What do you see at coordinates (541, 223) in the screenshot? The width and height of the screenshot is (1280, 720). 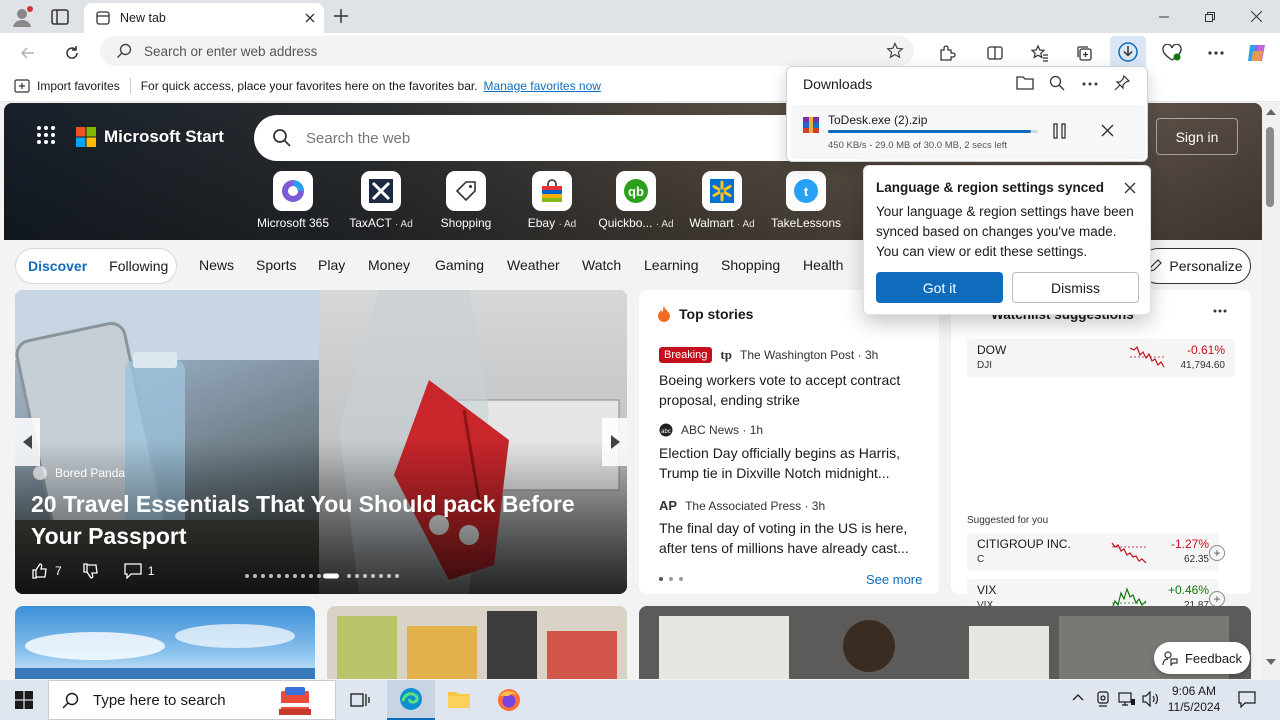 I see `quick-link-label: Ebay` at bounding box center [541, 223].